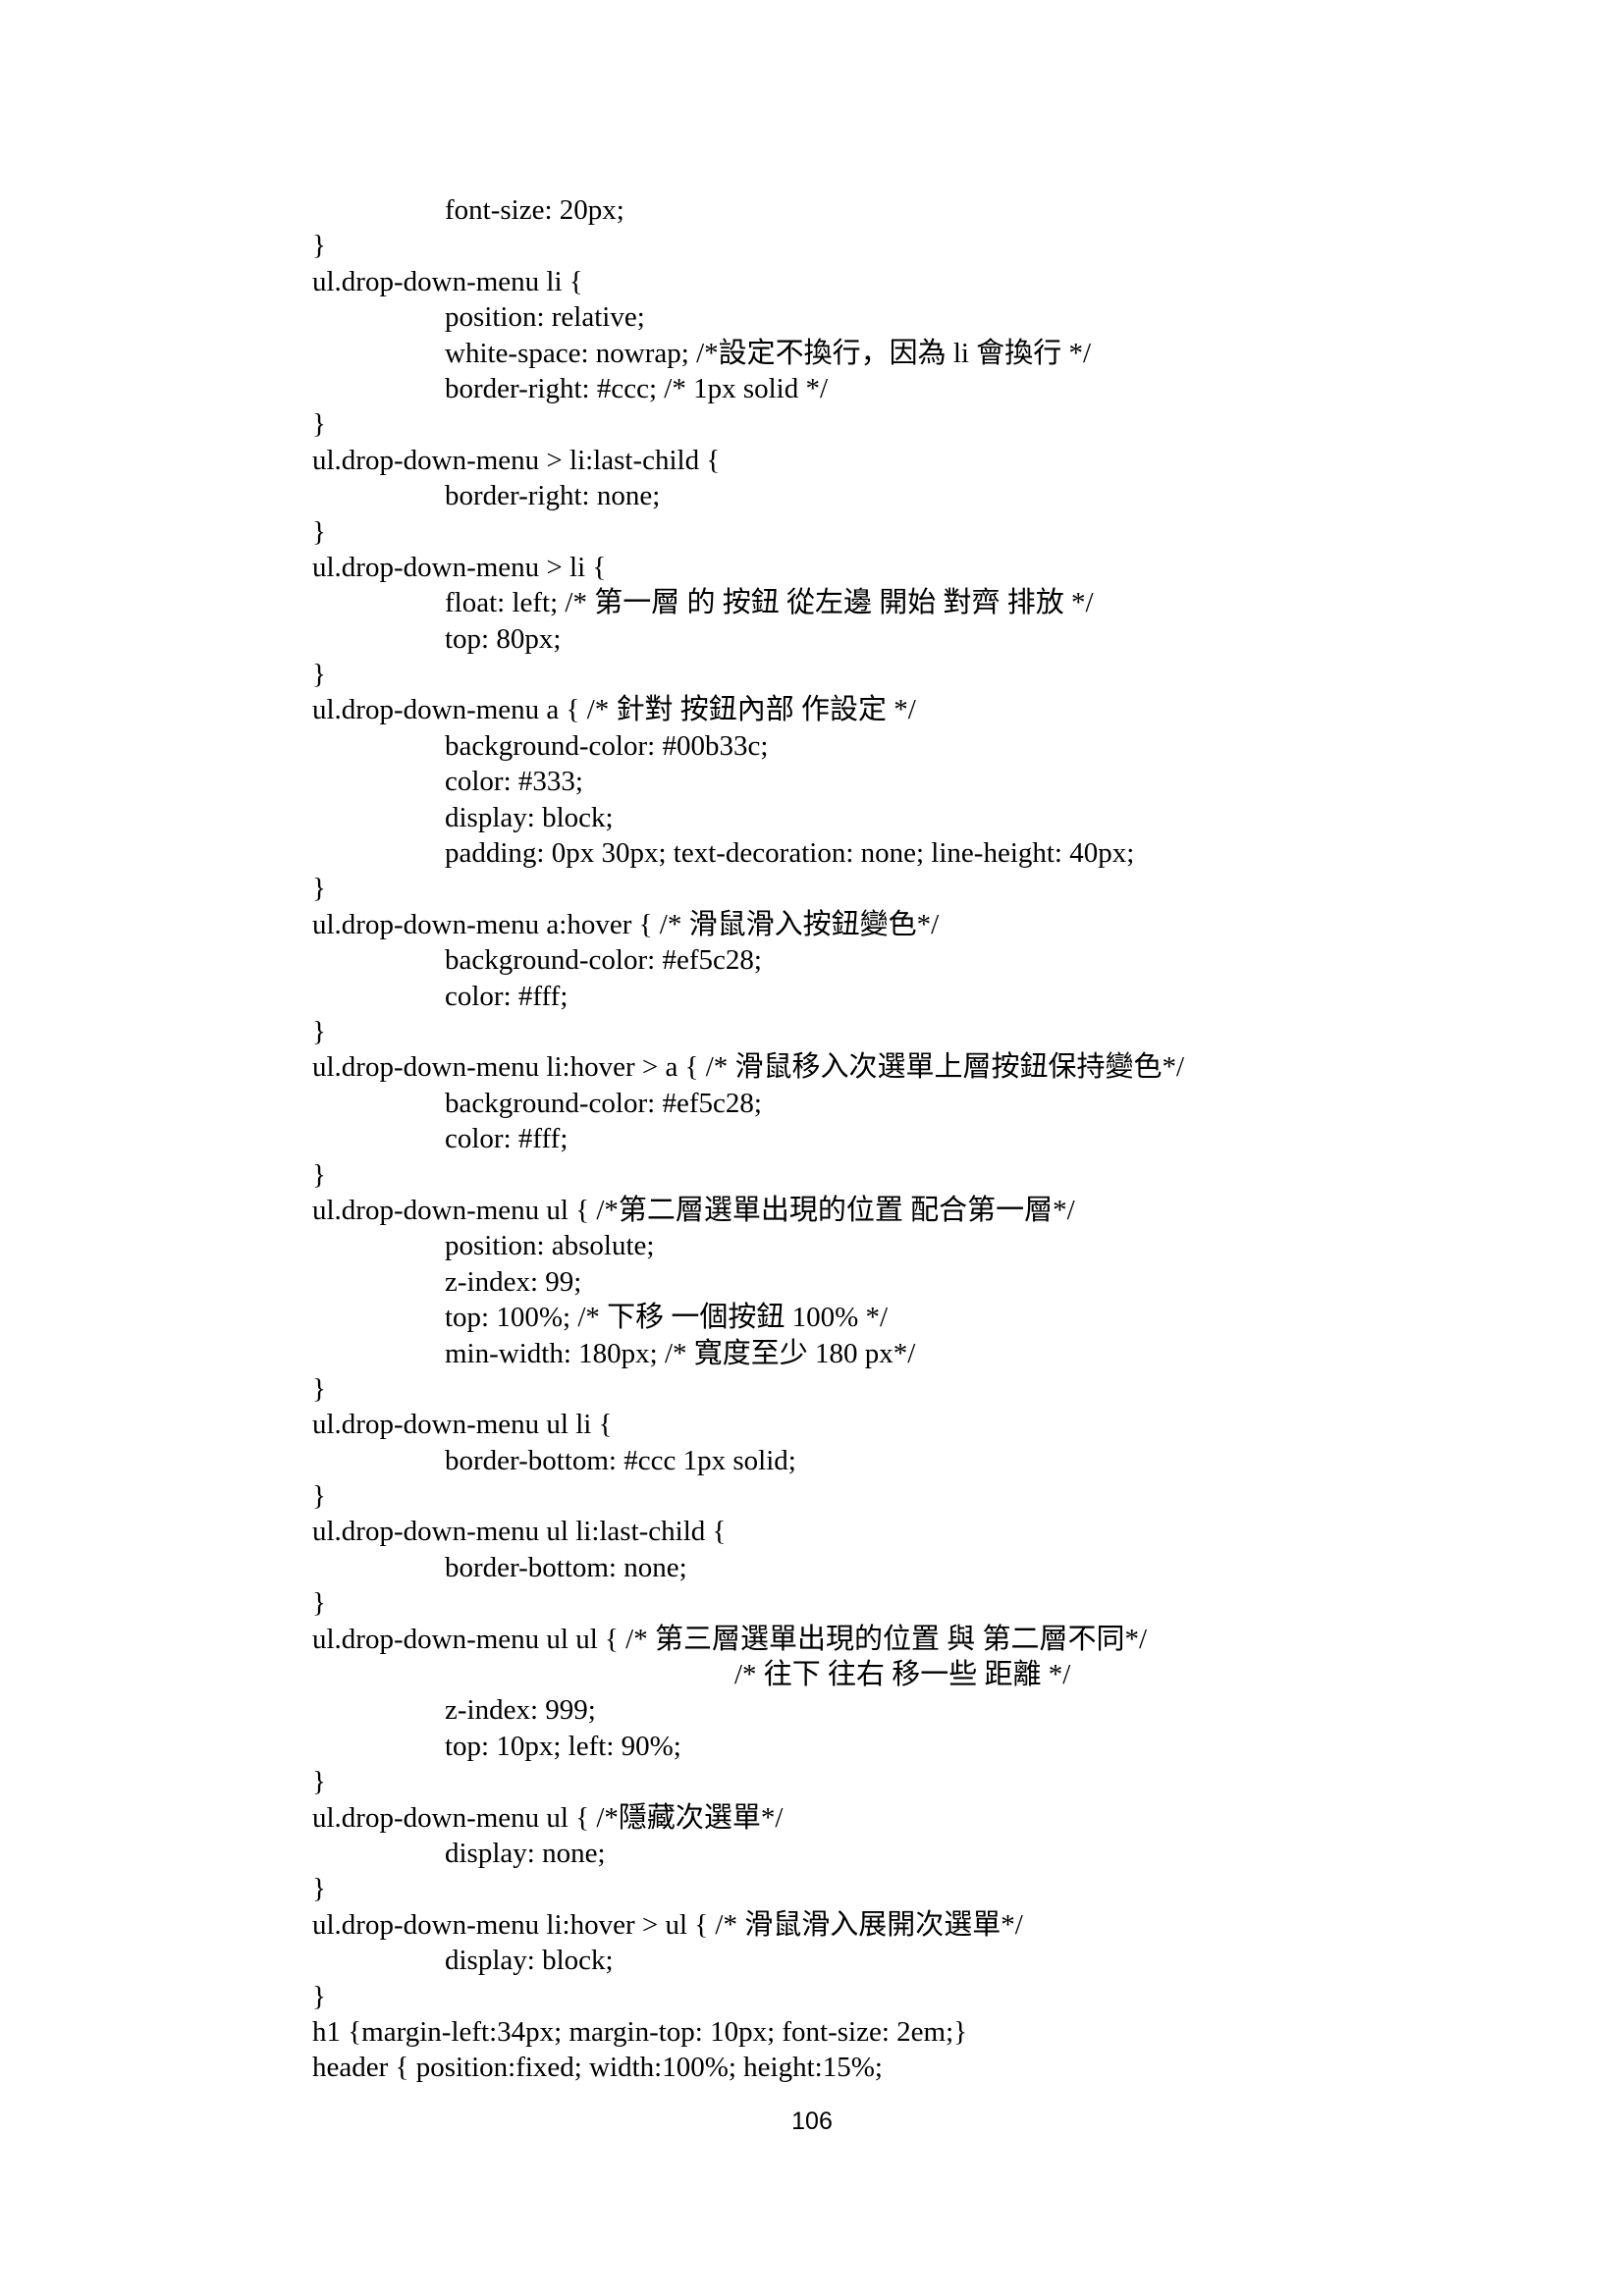 The width and height of the screenshot is (1624, 2296). Describe the element at coordinates (680, 1353) in the screenshot. I see `code-line: min-width: 180px; /* 寬度至少 180 px*/` at that location.